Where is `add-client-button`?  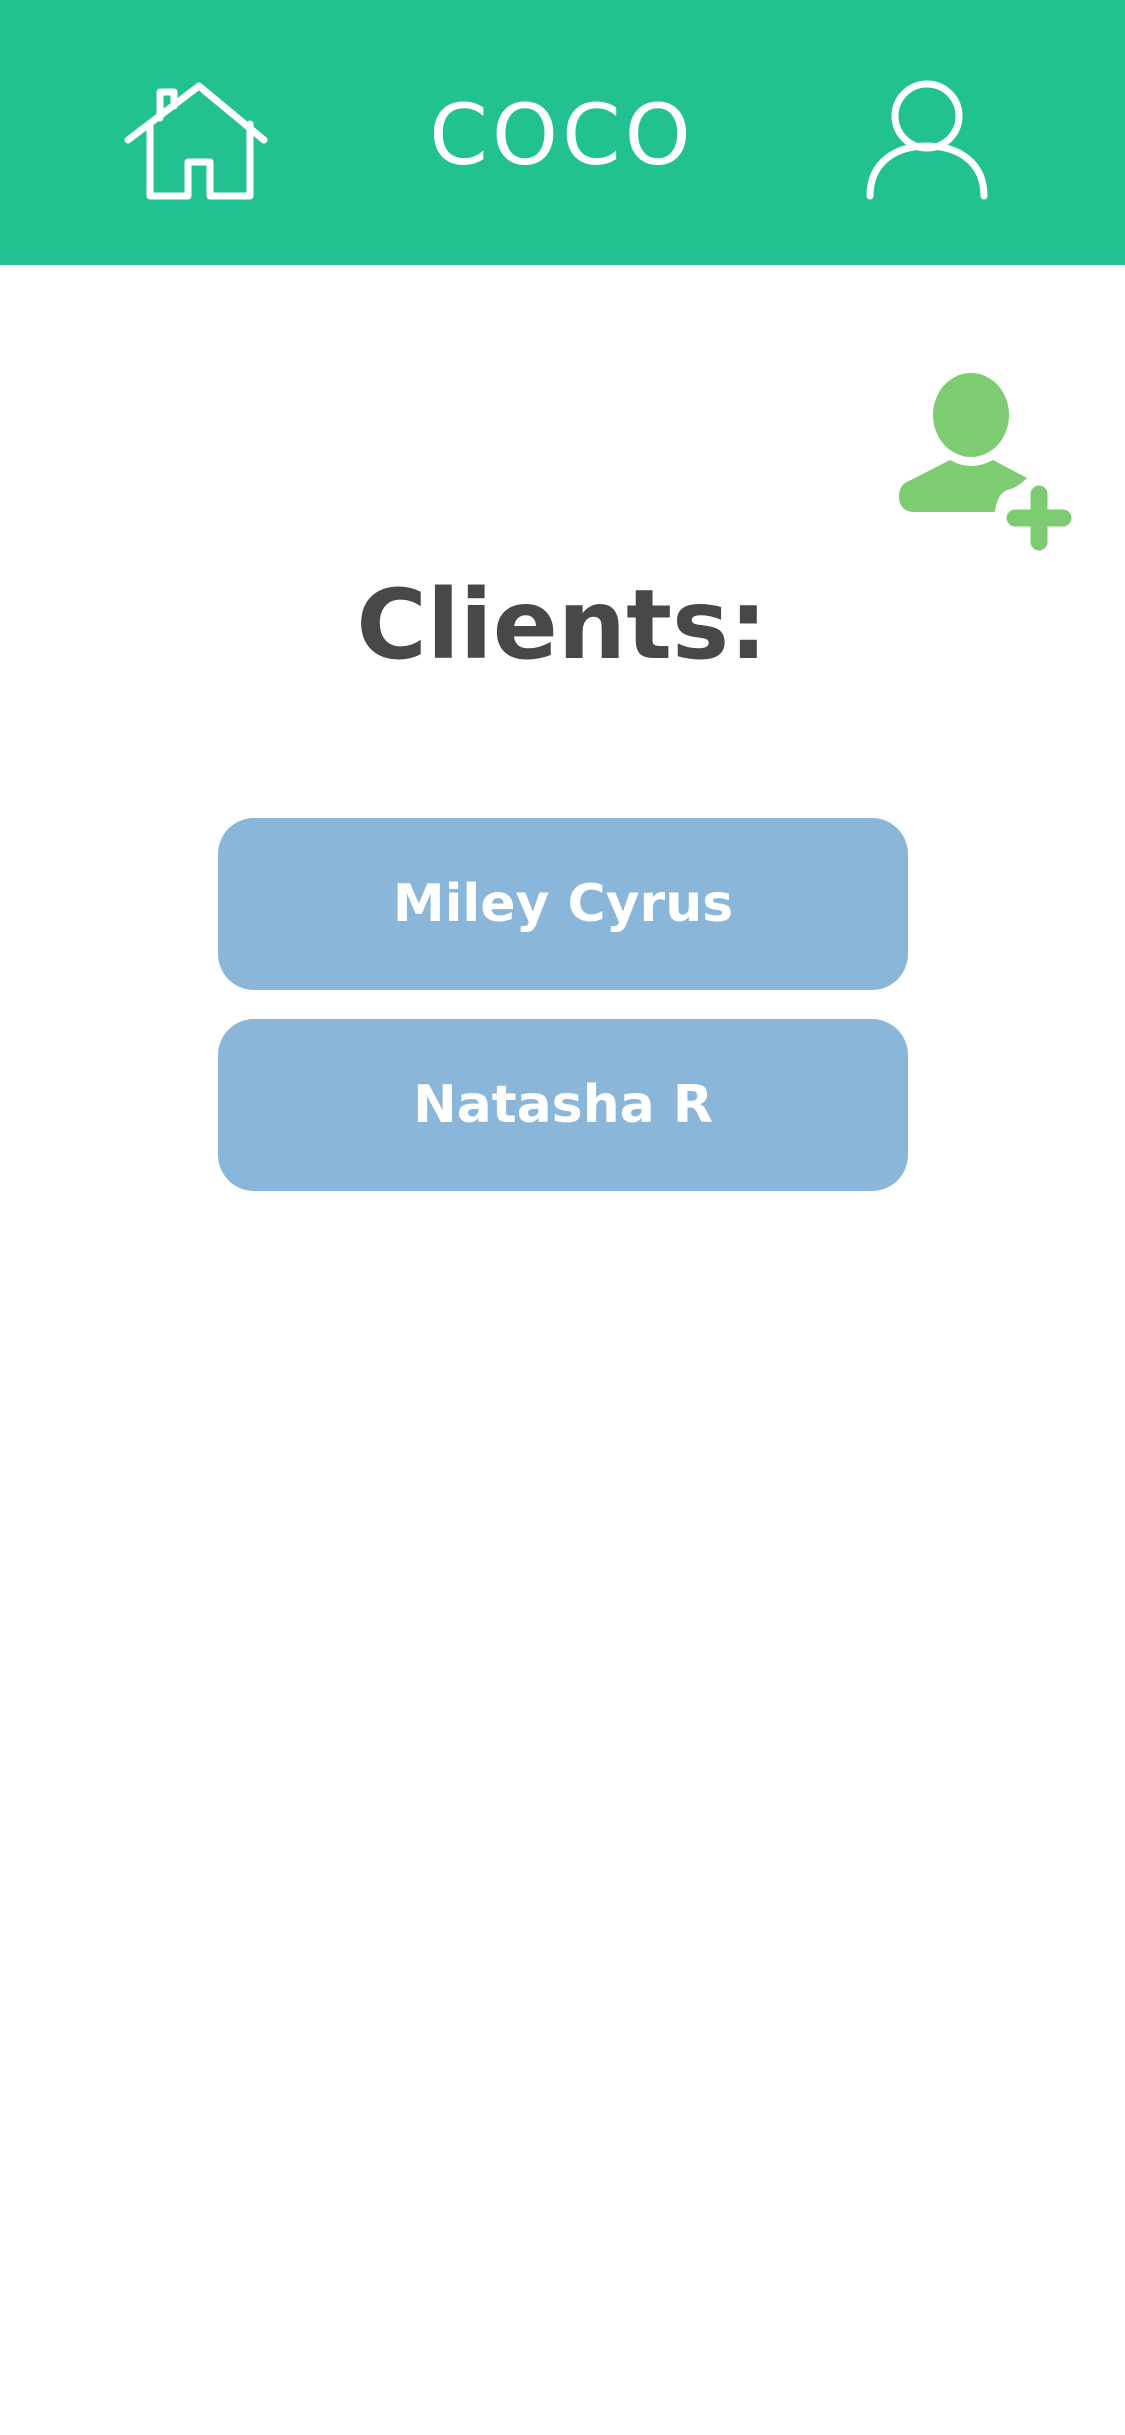 add-client-button is located at coordinates (987, 462).